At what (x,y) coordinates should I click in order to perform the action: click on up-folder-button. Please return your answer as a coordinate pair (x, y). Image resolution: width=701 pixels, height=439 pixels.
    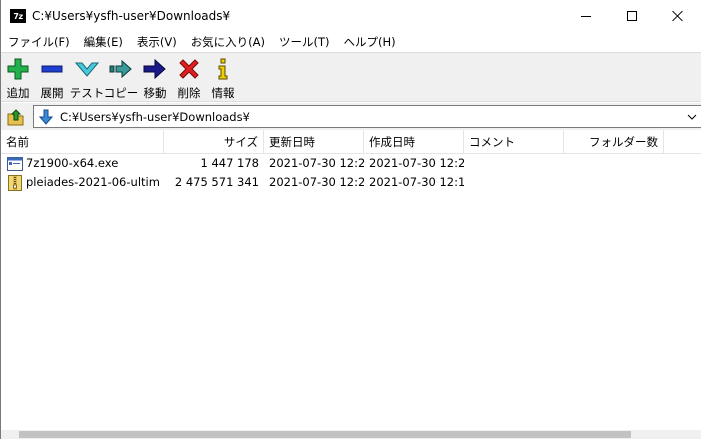
    Looking at the image, I should click on (16, 117).